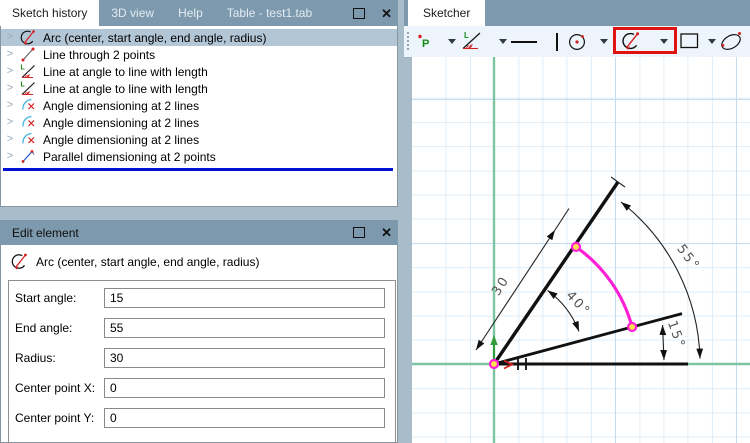 Image resolution: width=750 pixels, height=443 pixels. What do you see at coordinates (662, 280) in the screenshot?
I see `angle-dimension-55: 55°` at bounding box center [662, 280].